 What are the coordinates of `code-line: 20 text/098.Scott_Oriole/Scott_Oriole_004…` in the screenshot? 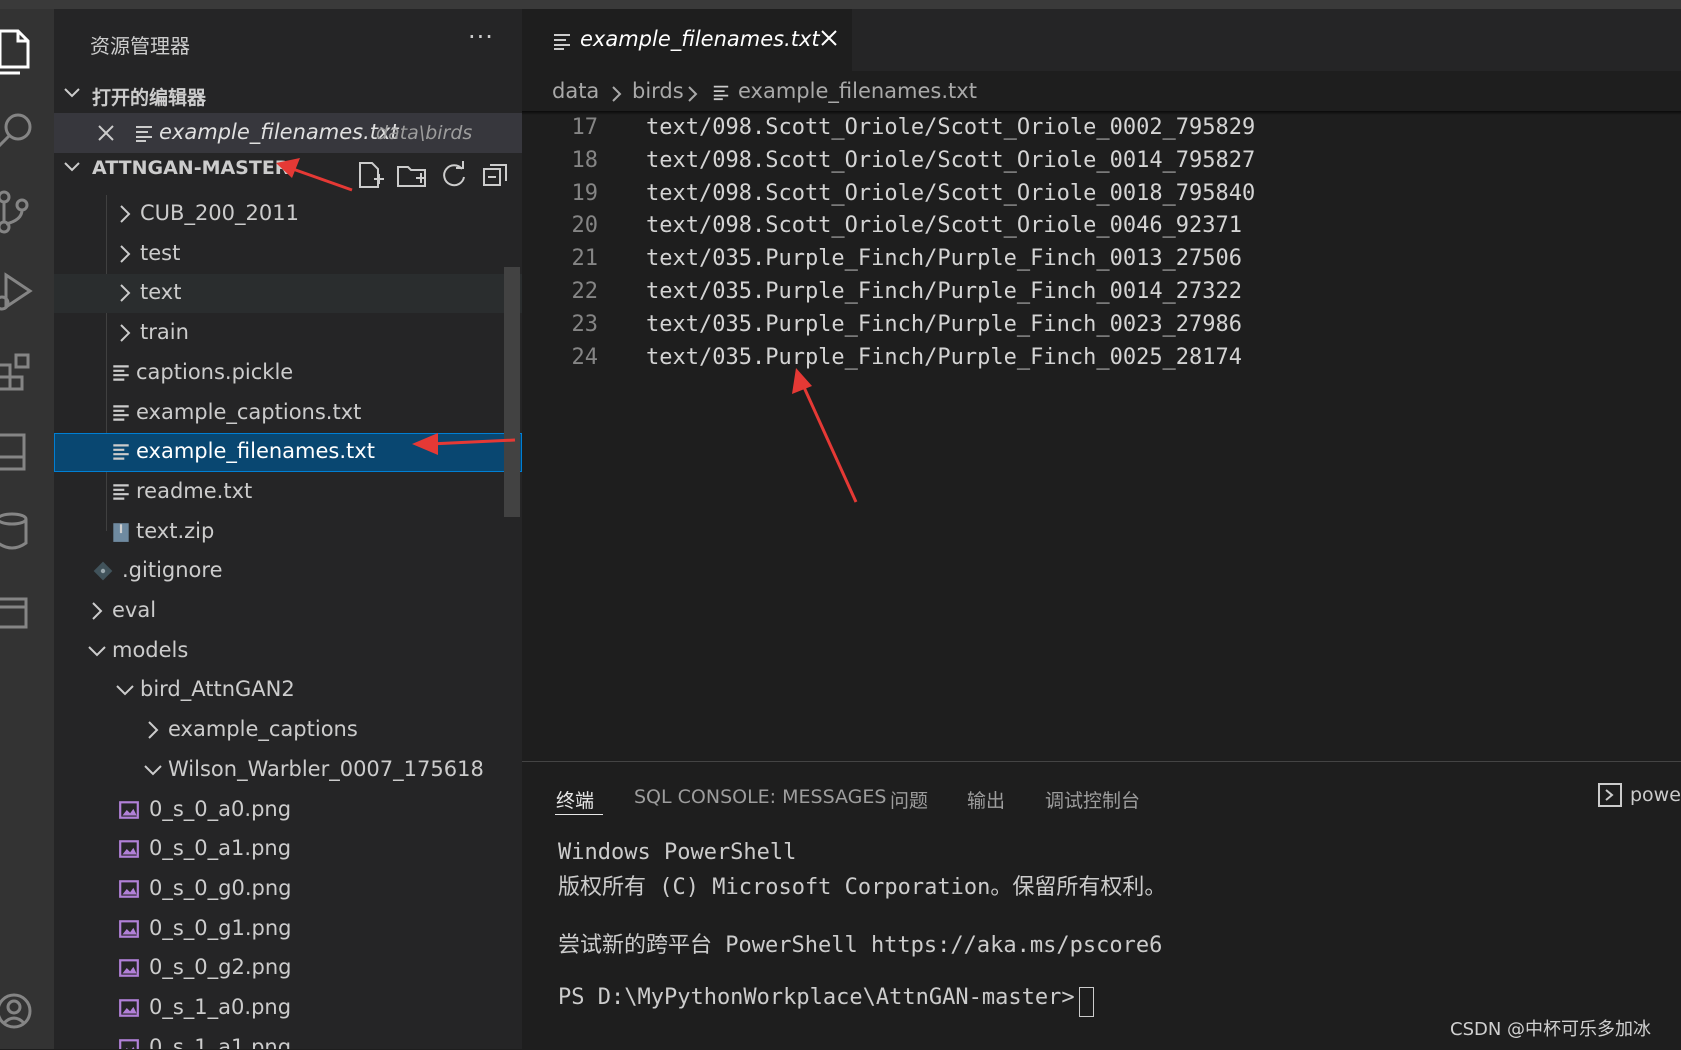 It's located at (1101, 226).